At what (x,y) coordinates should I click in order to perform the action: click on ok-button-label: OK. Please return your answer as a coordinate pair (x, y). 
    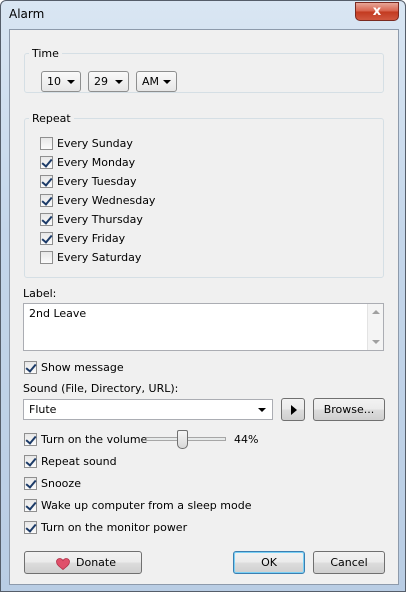
    Looking at the image, I should click on (269, 562).